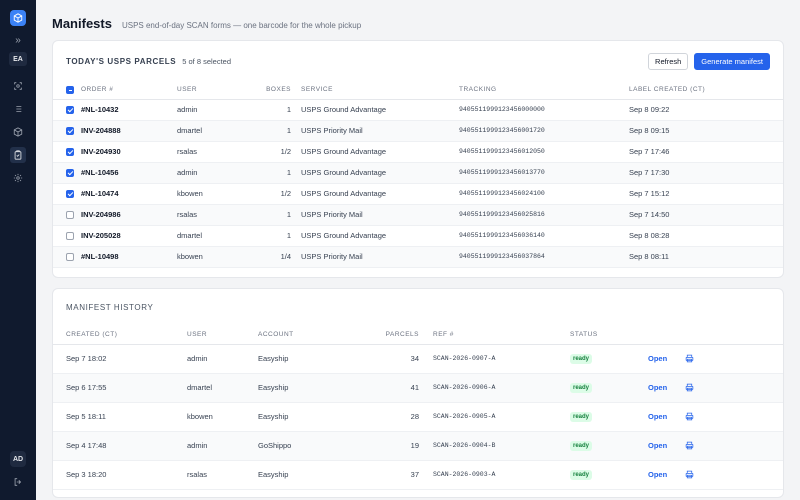 This screenshot has height=500, width=800. I want to click on row-ref: SCAN-2026-0904-B, so click(501, 446).